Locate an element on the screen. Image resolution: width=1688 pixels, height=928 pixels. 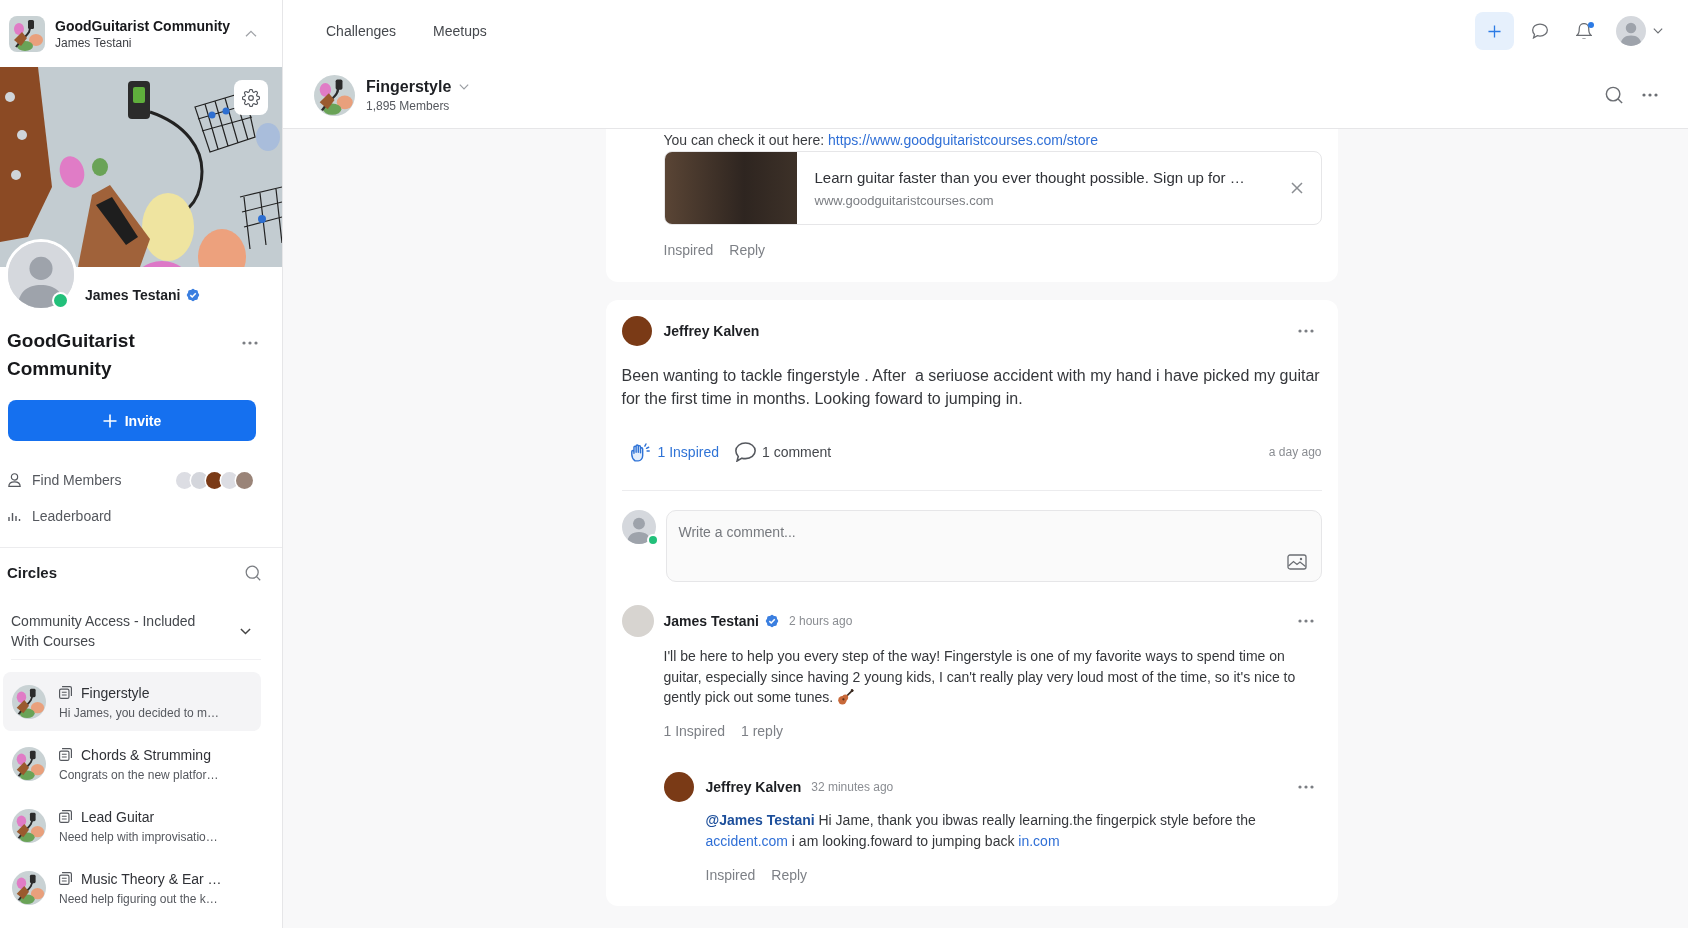
reply-button: 1 reply is located at coordinates (762, 730).